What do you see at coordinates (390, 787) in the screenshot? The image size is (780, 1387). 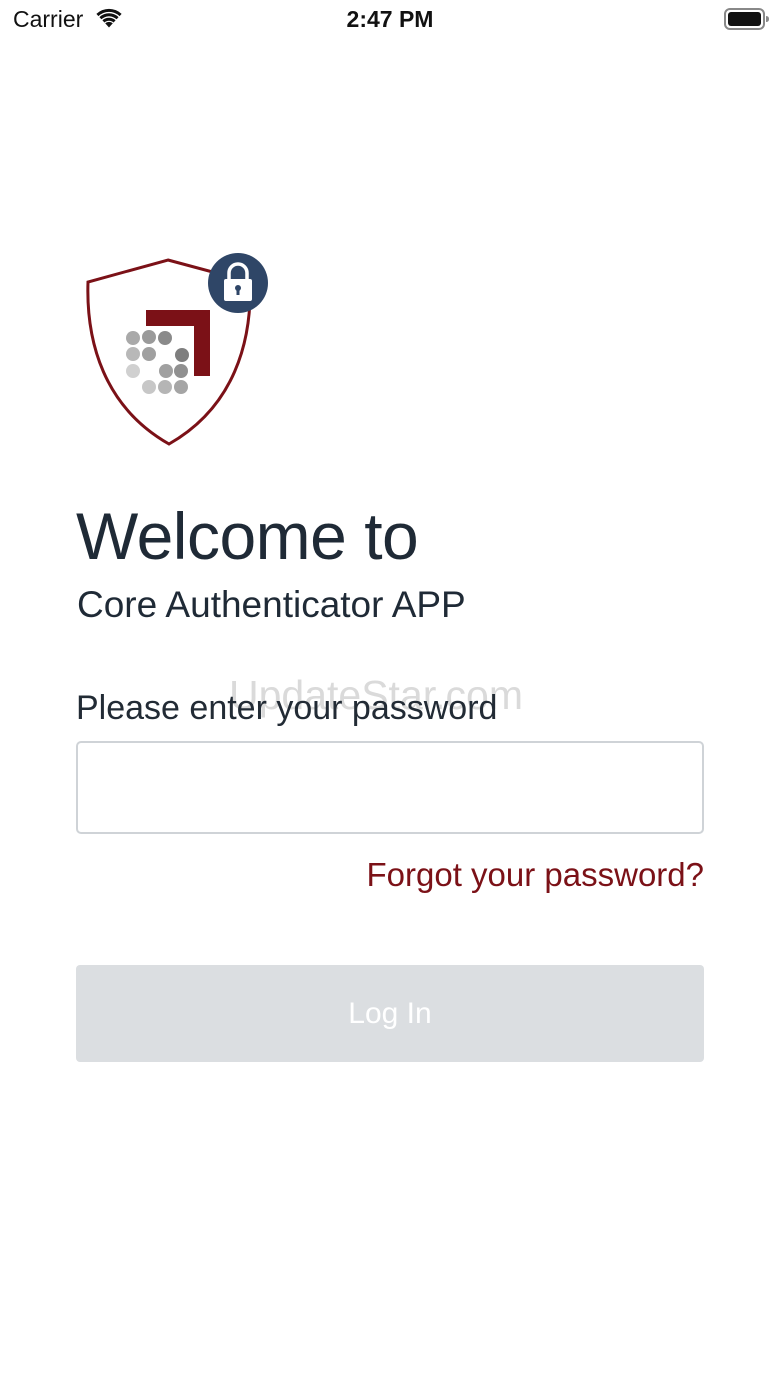 I see `password-input` at bounding box center [390, 787].